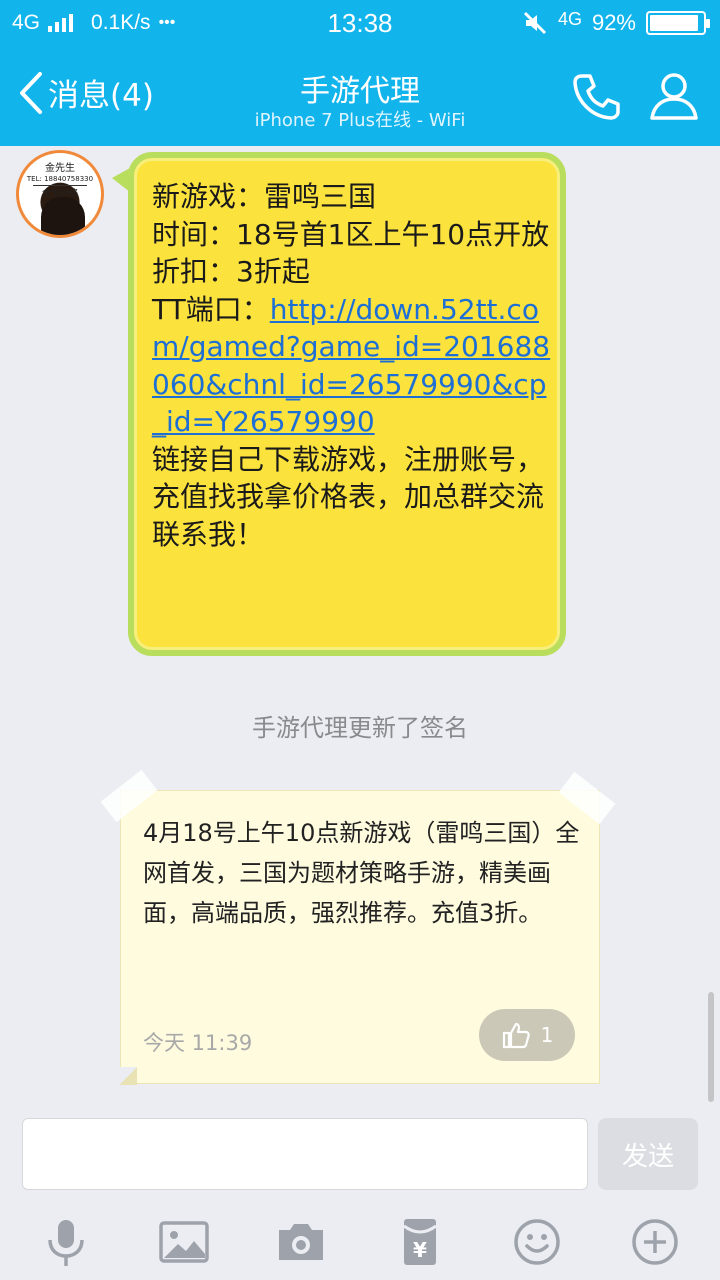 Image resolution: width=720 pixels, height=1280 pixels. I want to click on red-packet-icon: ¥, so click(420, 1242).